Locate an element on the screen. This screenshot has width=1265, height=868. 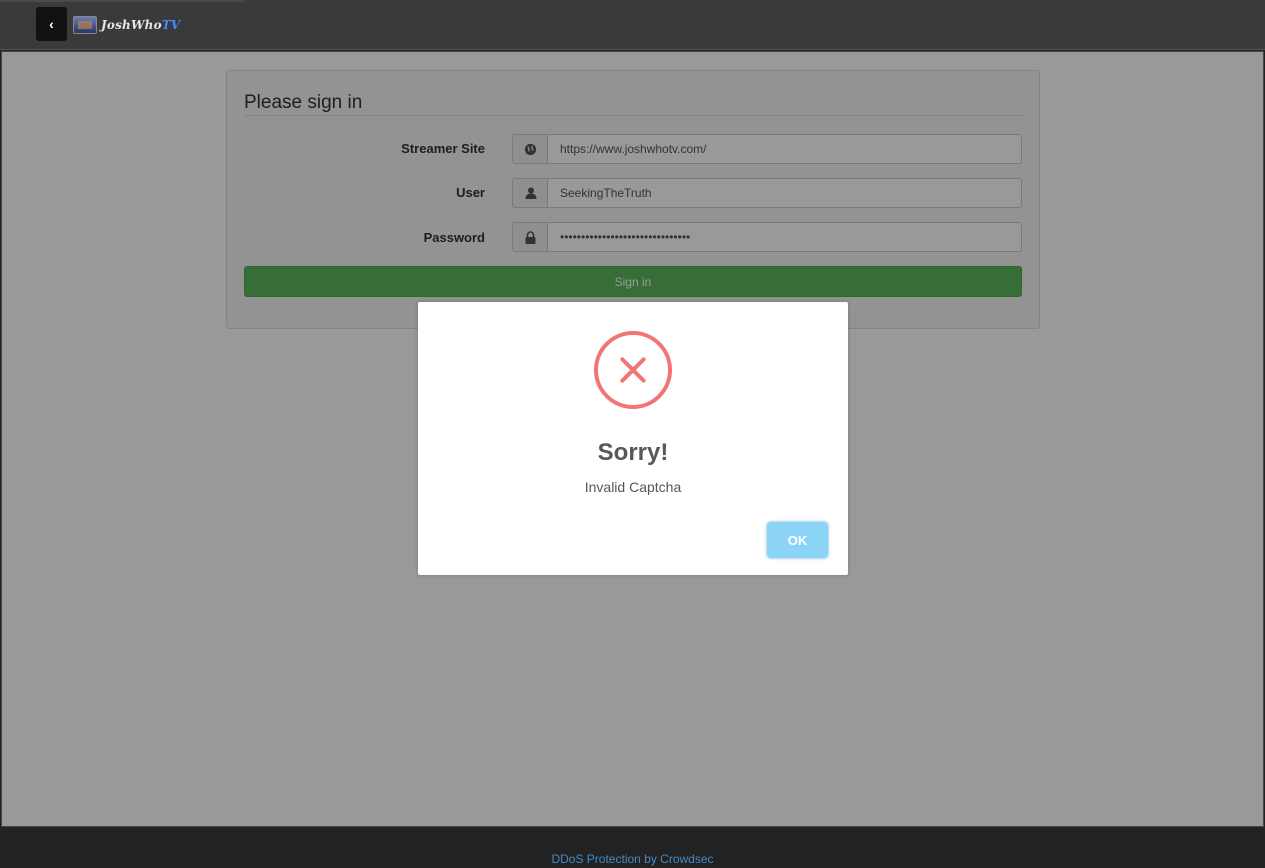
dialog-title: Sorry! is located at coordinates (633, 452).